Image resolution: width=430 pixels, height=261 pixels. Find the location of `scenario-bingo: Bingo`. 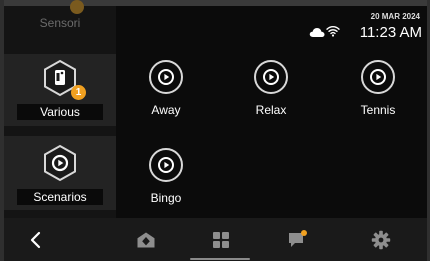

scenario-bingo: Bingo is located at coordinates (166, 176).